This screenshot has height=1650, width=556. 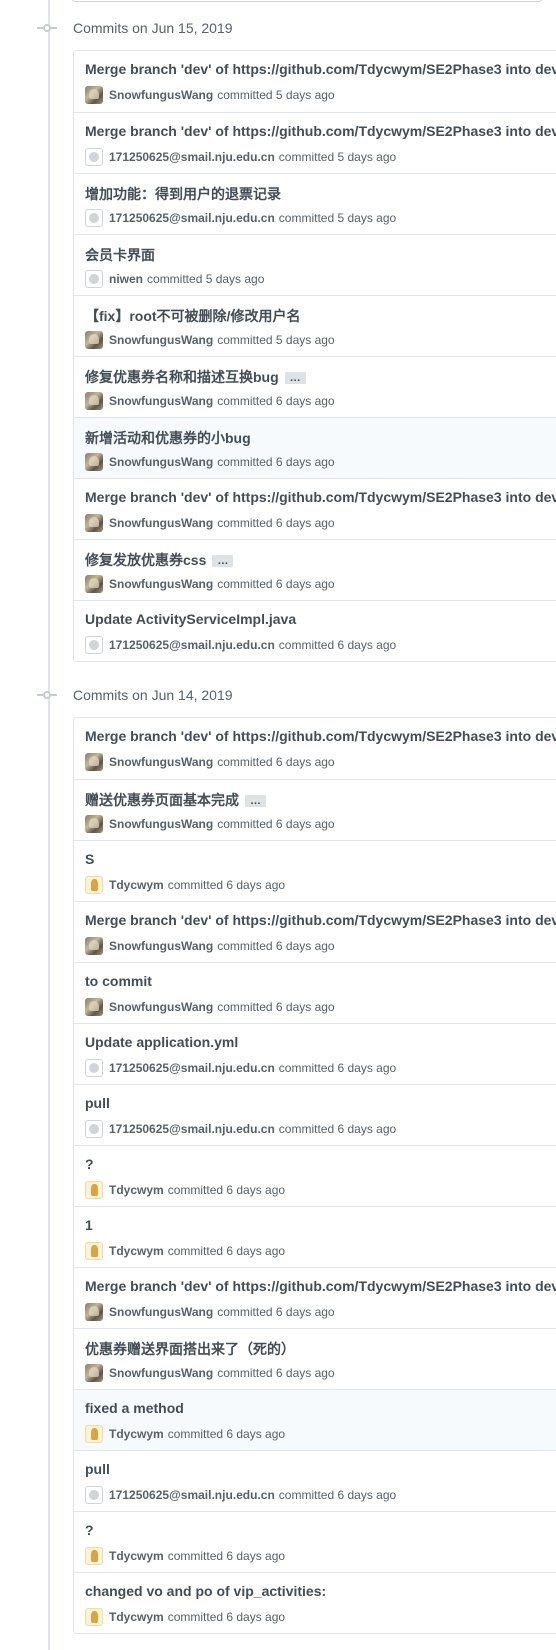 I want to click on commit-message-link: Update ActivityServiceImpl.java, so click(x=190, y=619).